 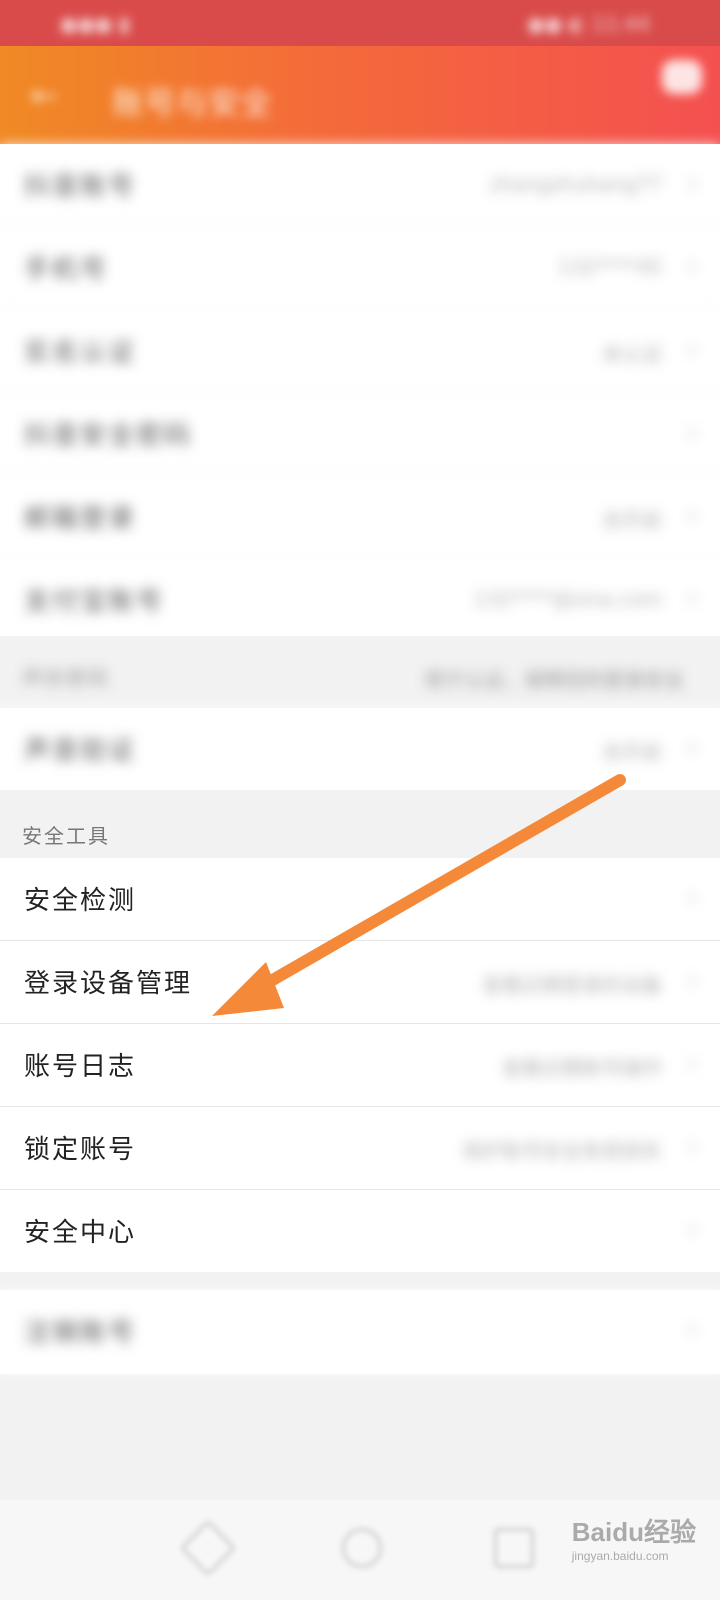 What do you see at coordinates (362, 1548) in the screenshot?
I see `nav-home-icon` at bounding box center [362, 1548].